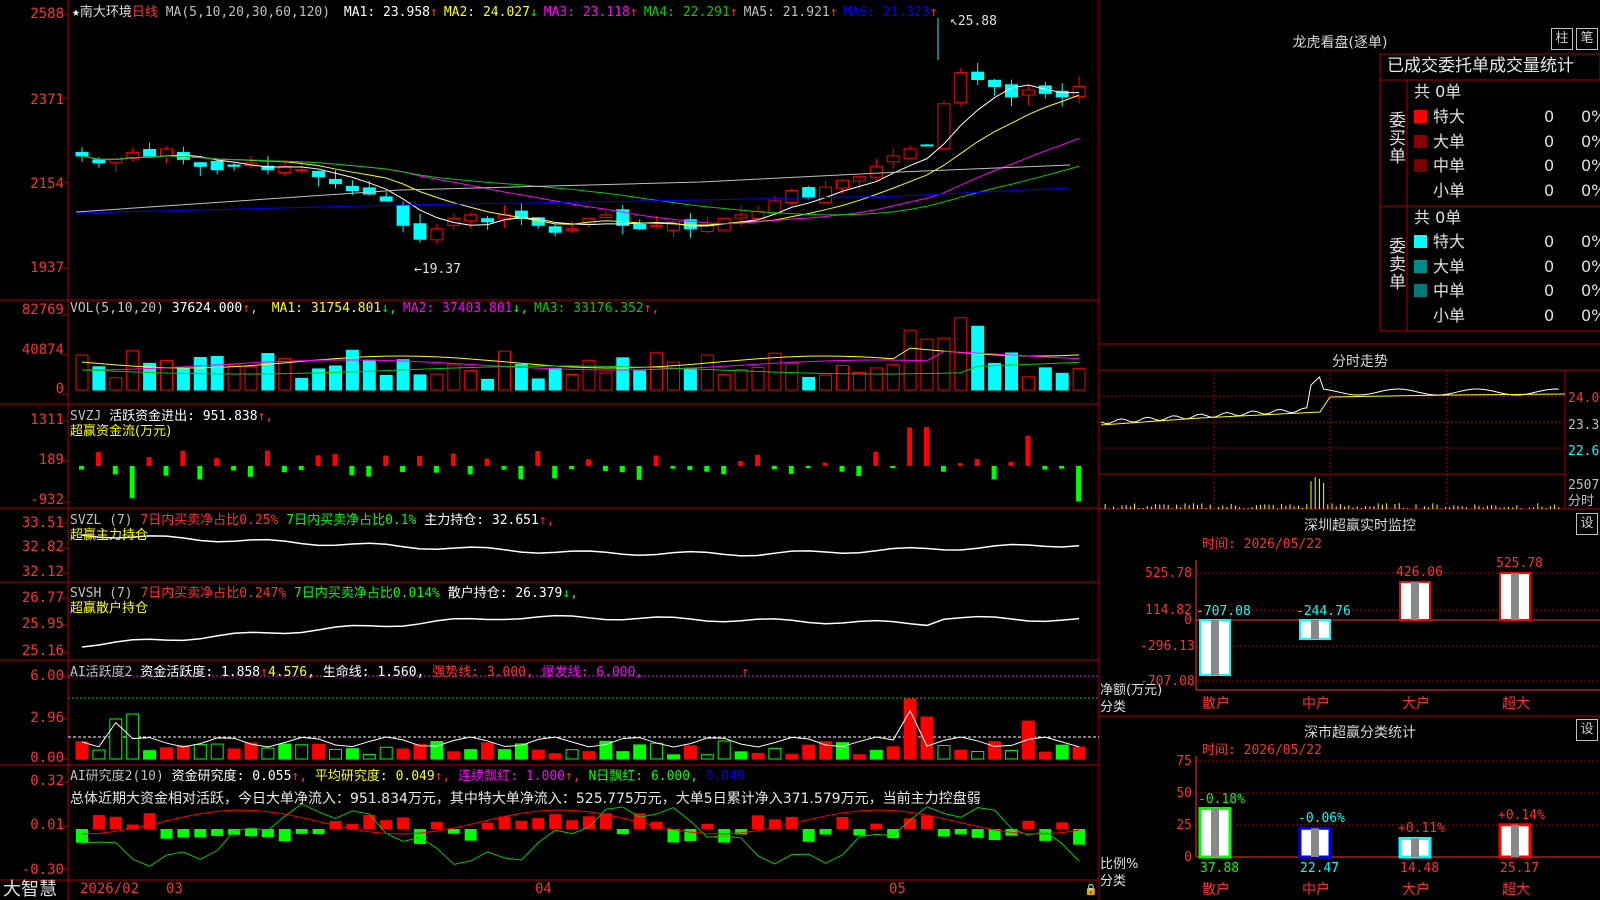  What do you see at coordinates (1188, 620) in the screenshot?
I see `monitor-y-tick: 0` at bounding box center [1188, 620].